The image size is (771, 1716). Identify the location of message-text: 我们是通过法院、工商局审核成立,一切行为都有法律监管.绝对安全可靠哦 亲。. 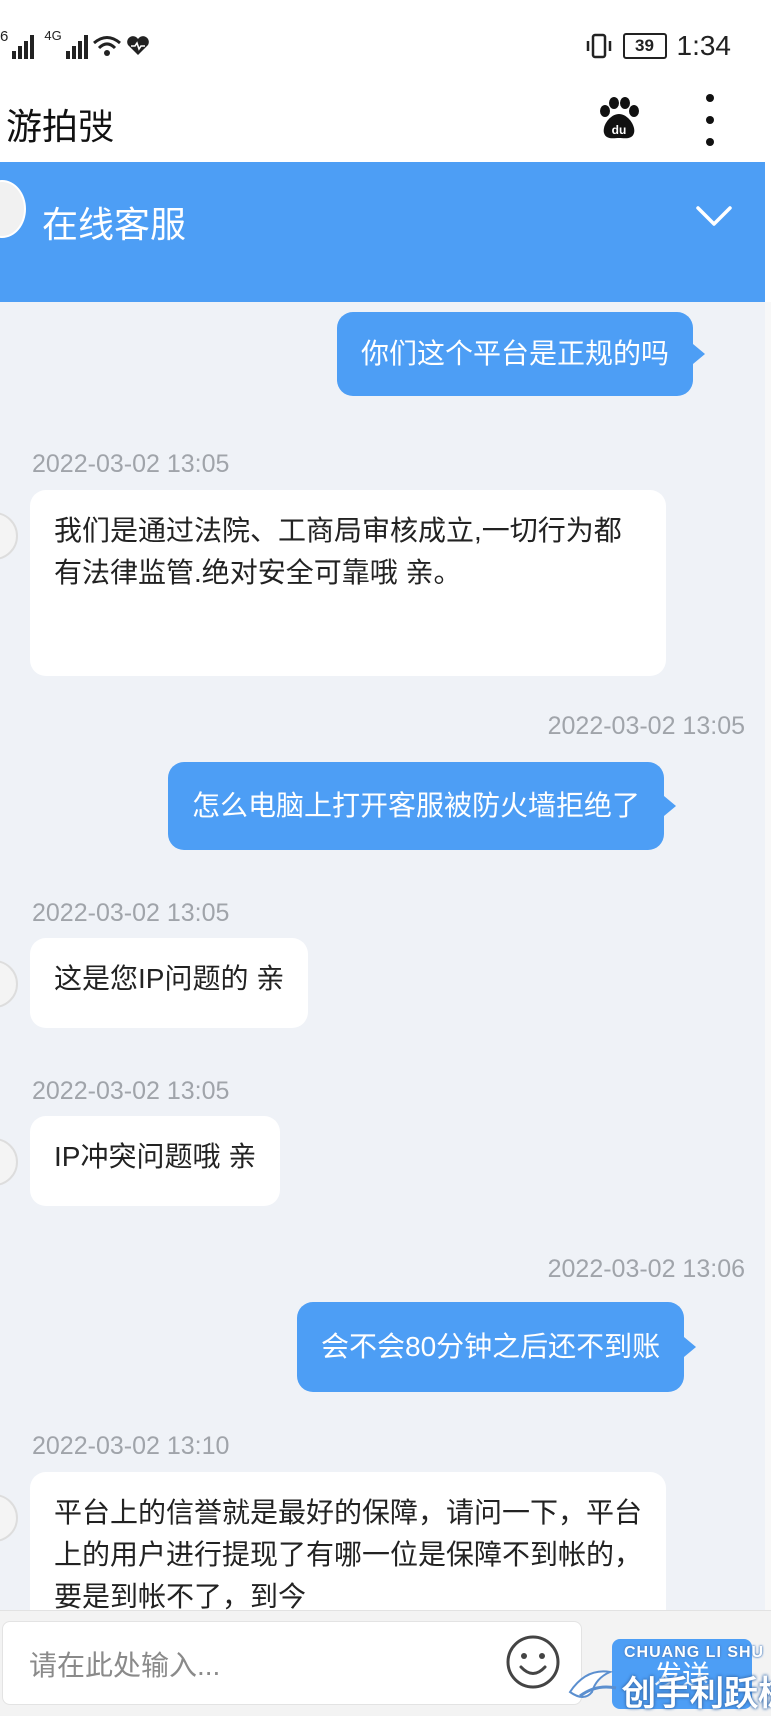
(338, 551).